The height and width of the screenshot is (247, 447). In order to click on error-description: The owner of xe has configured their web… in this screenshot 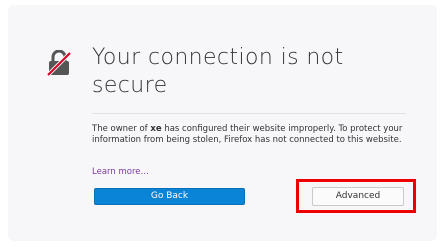, I will do `click(252, 134)`.